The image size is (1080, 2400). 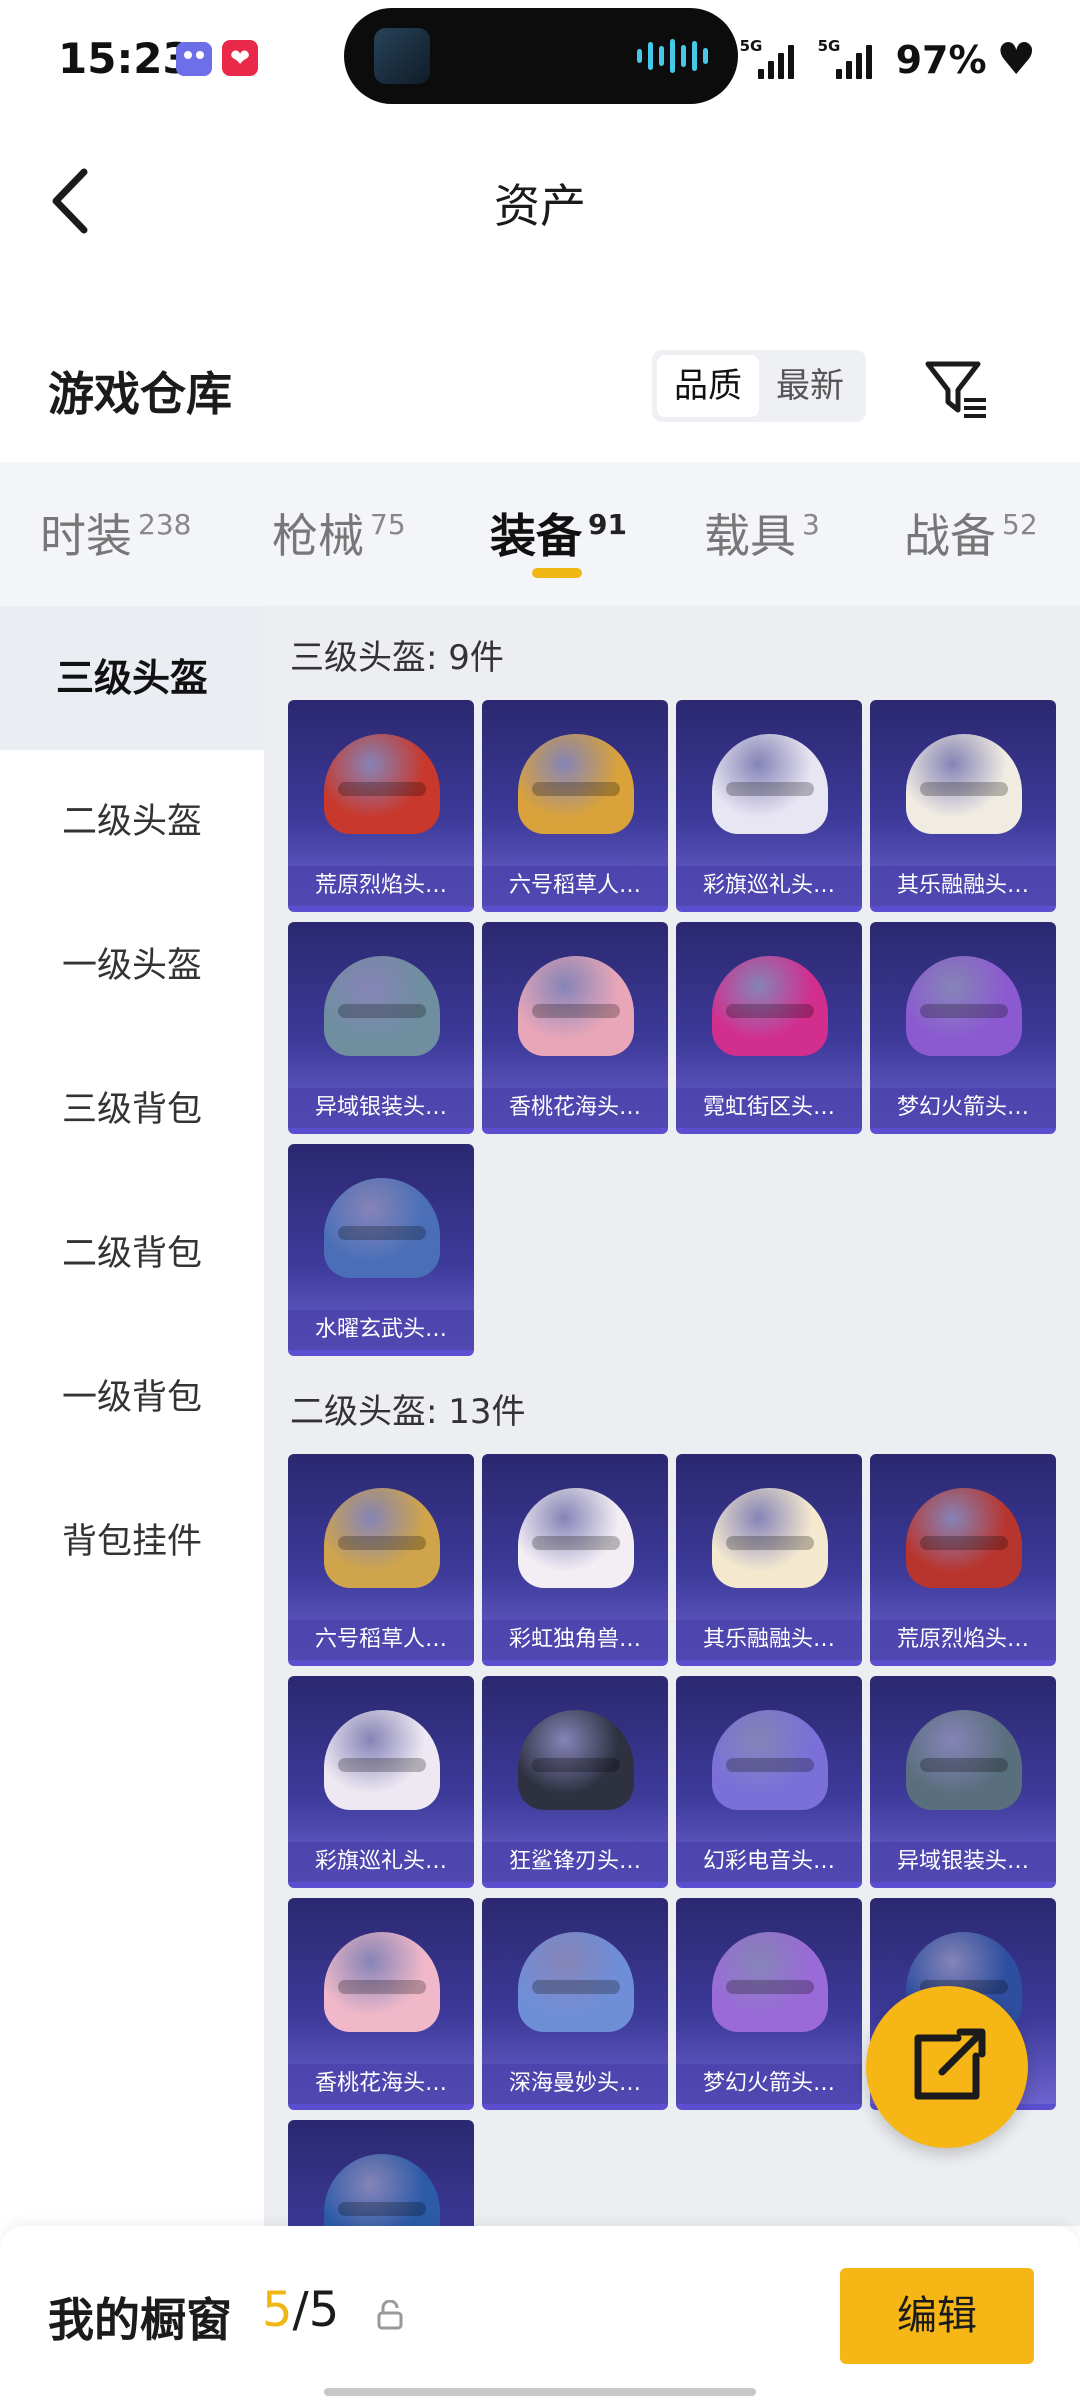 I want to click on sidebar-item-backpack-charm: 背包挂件, so click(x=132, y=1542).